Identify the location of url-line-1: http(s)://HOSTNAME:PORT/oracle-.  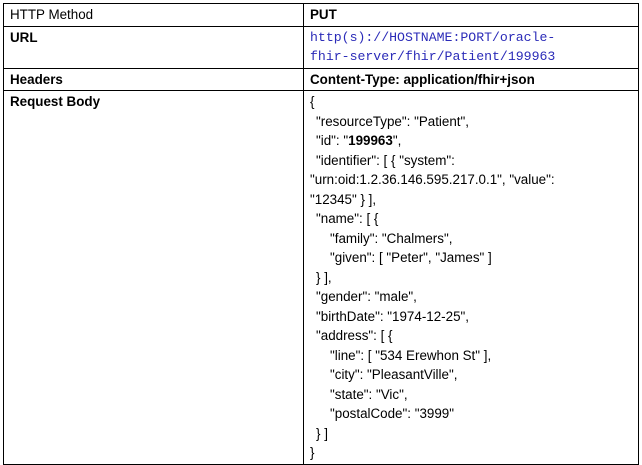
(433, 37).